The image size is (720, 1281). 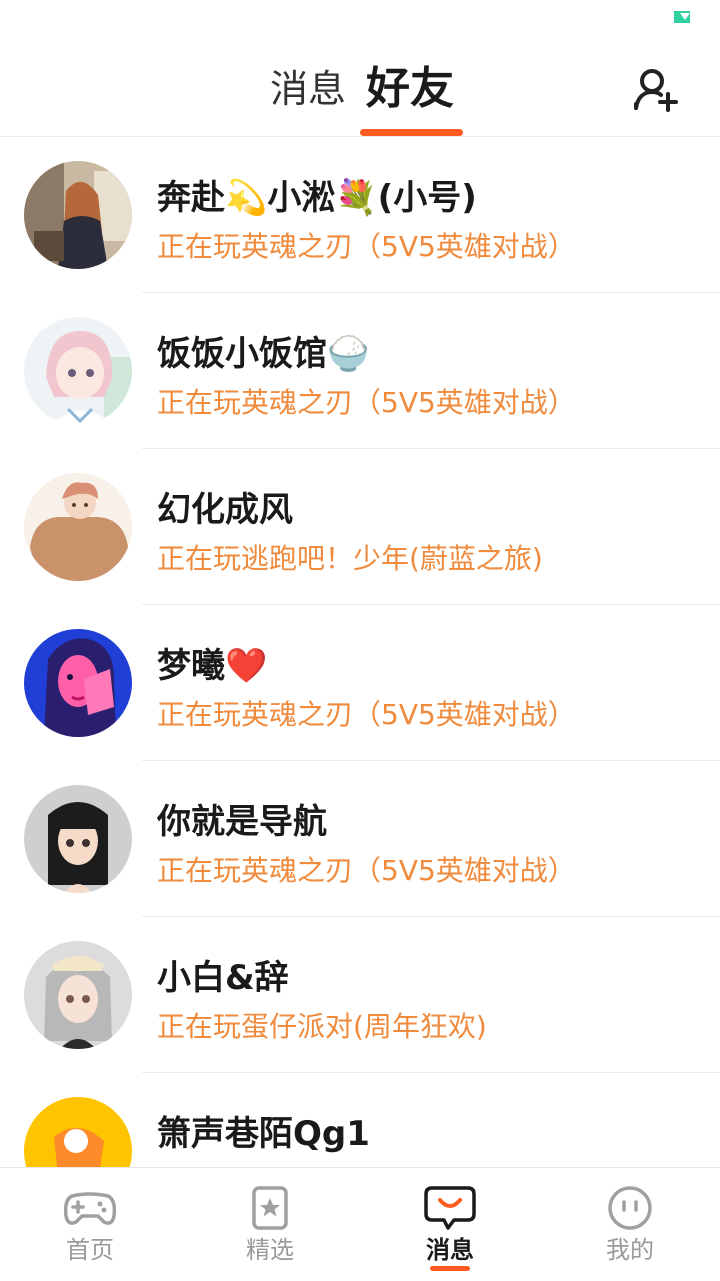 I want to click on friend-row: 奔赴💫小淞💐(小号) 正在玩英魂之刃（5V5英雄对战）, so click(x=360, y=215).